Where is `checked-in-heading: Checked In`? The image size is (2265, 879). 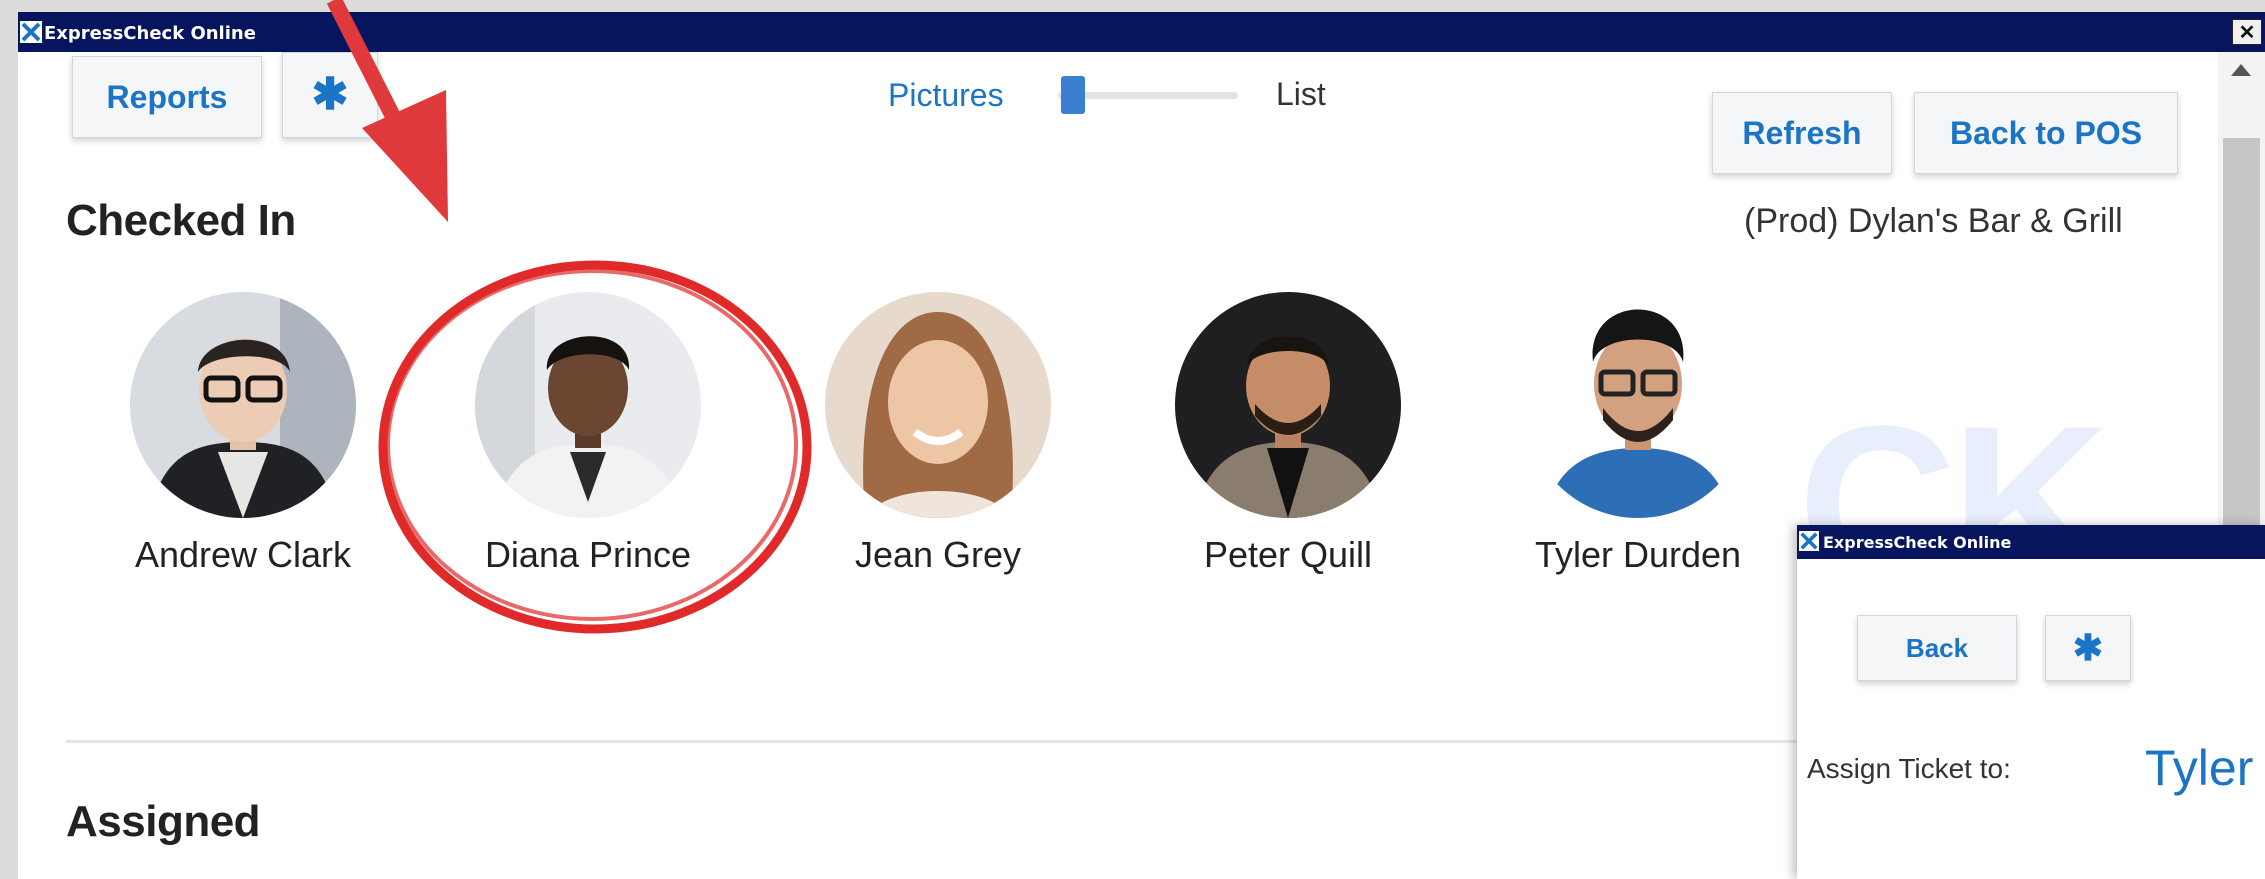
checked-in-heading: Checked In is located at coordinates (181, 220).